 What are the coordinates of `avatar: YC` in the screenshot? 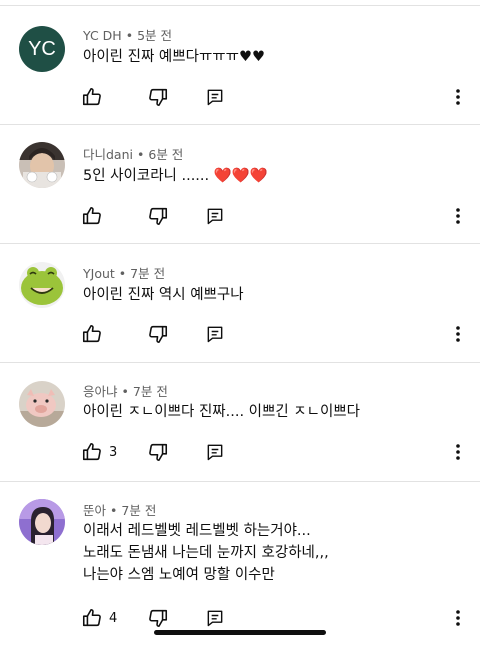 It's located at (42, 49).